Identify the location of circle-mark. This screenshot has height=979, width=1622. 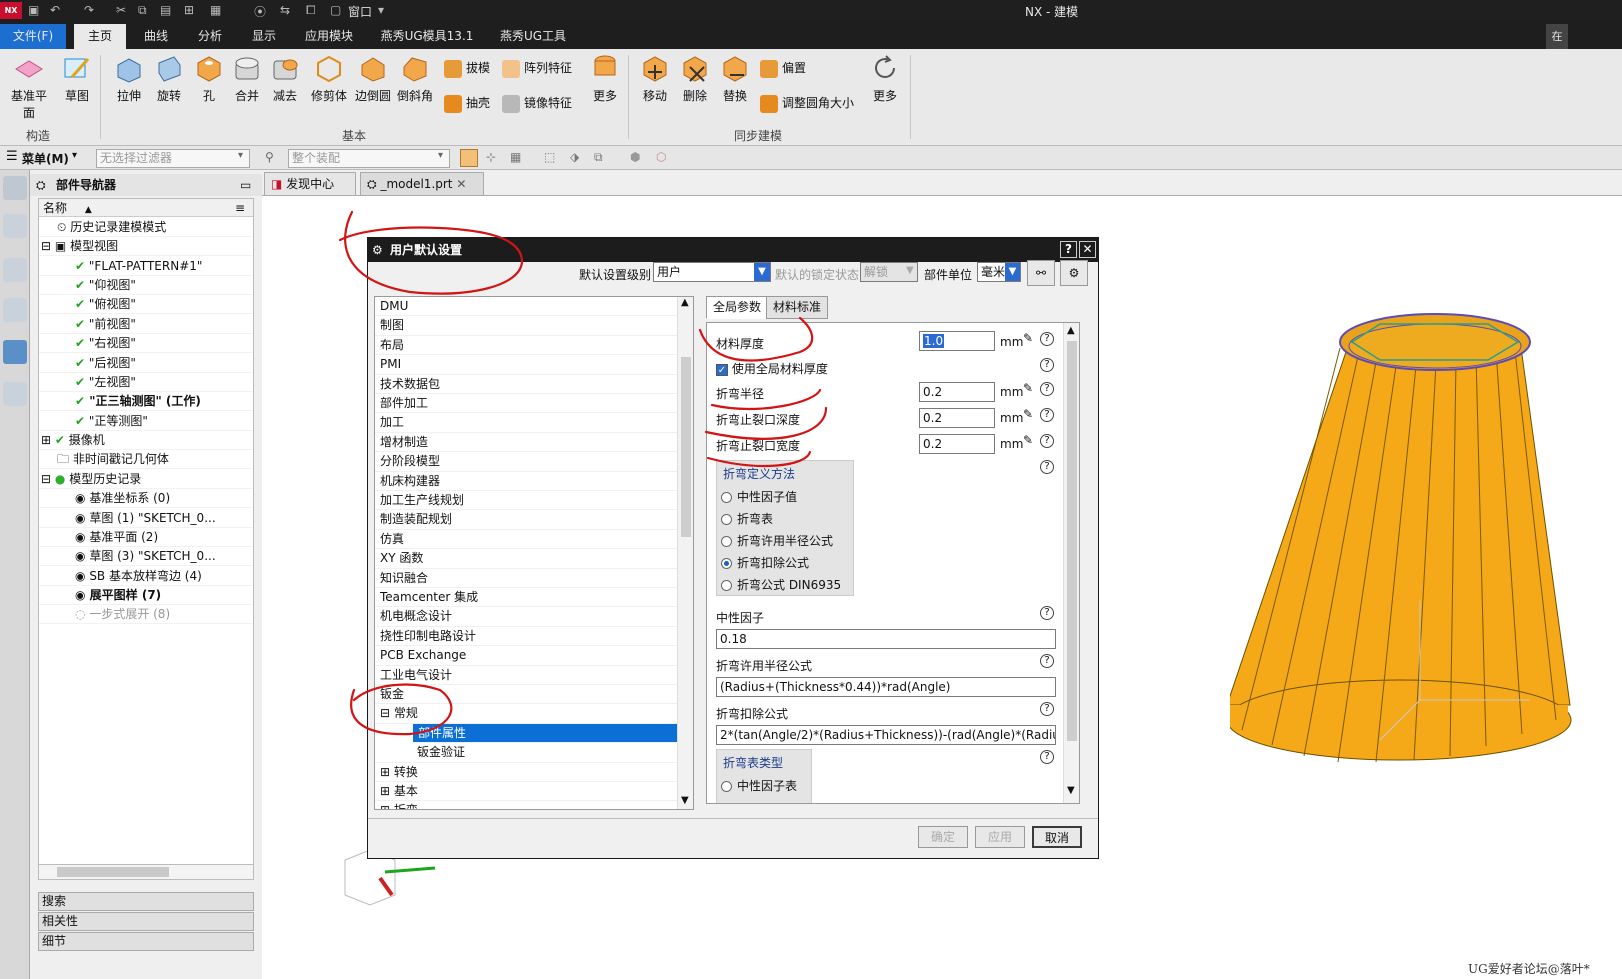
(431, 252).